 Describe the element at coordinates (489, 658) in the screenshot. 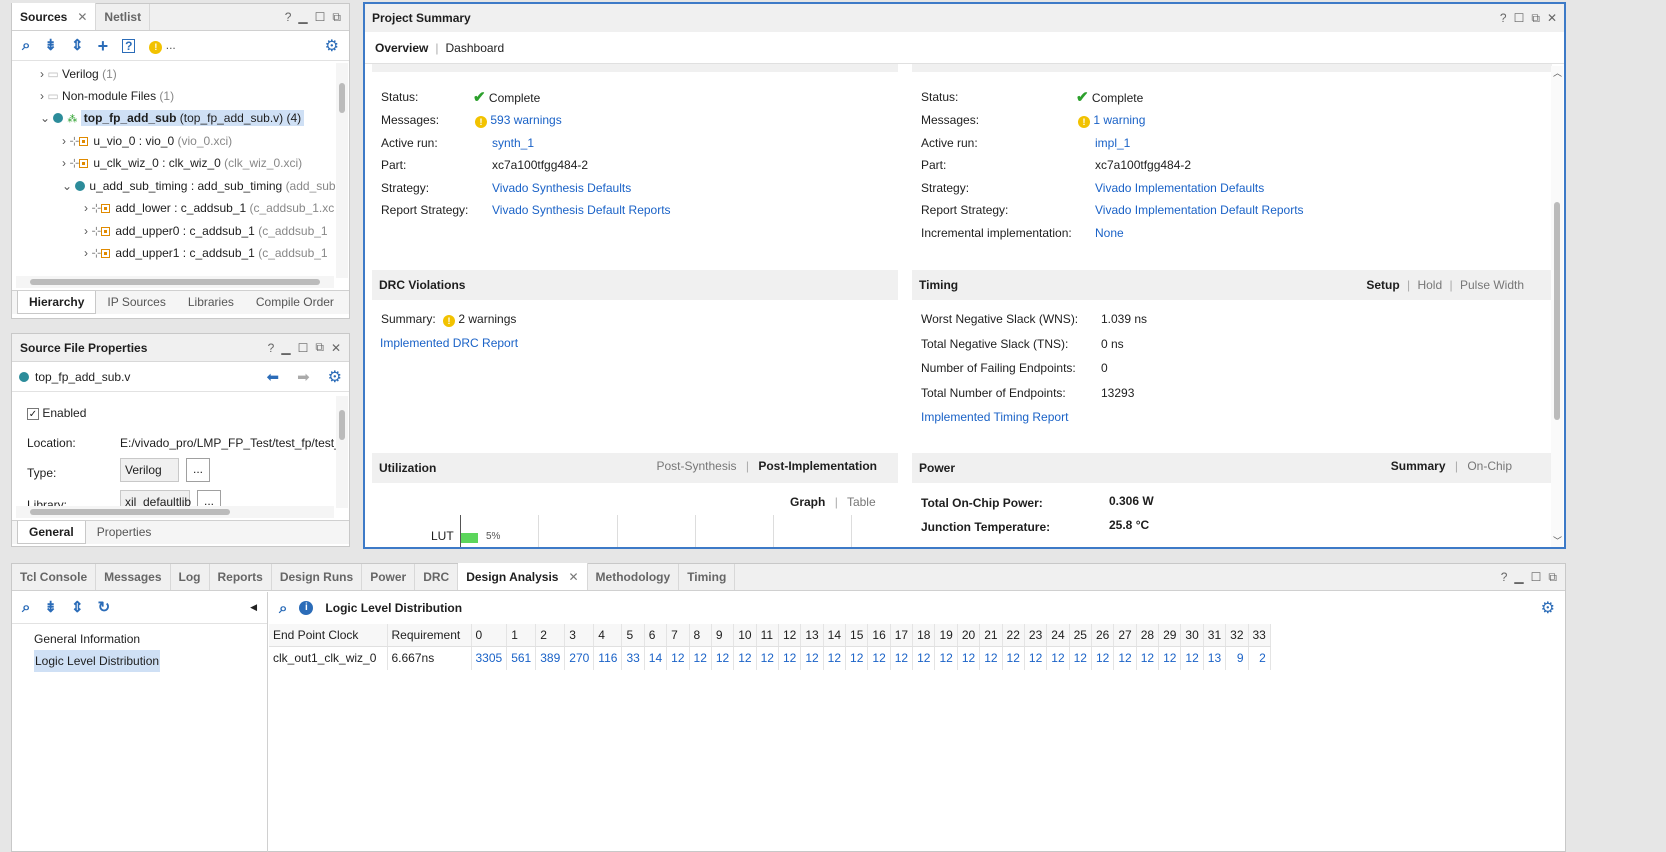

I see `logic-level-count: 3305` at that location.